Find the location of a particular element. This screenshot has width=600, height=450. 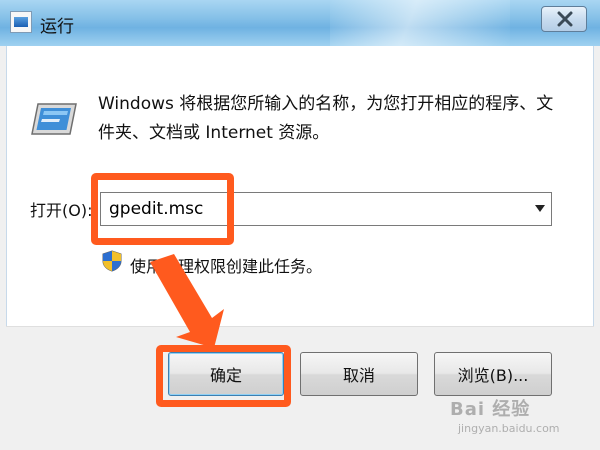

annotation-arrow is located at coordinates (187, 301).